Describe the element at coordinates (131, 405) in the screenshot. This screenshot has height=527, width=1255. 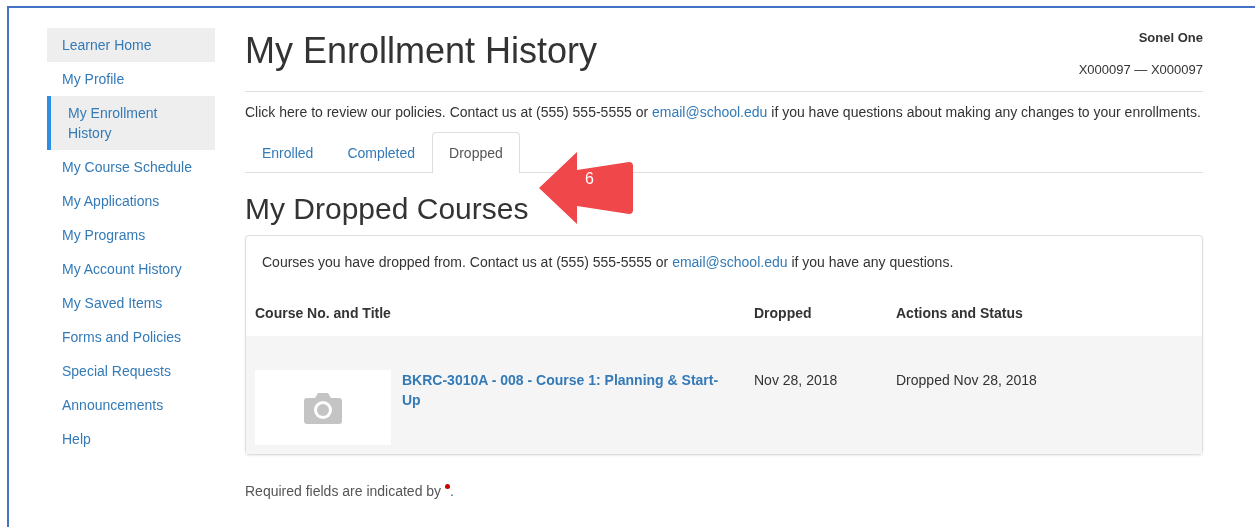
I see `sidebar-item: Announcements` at that location.